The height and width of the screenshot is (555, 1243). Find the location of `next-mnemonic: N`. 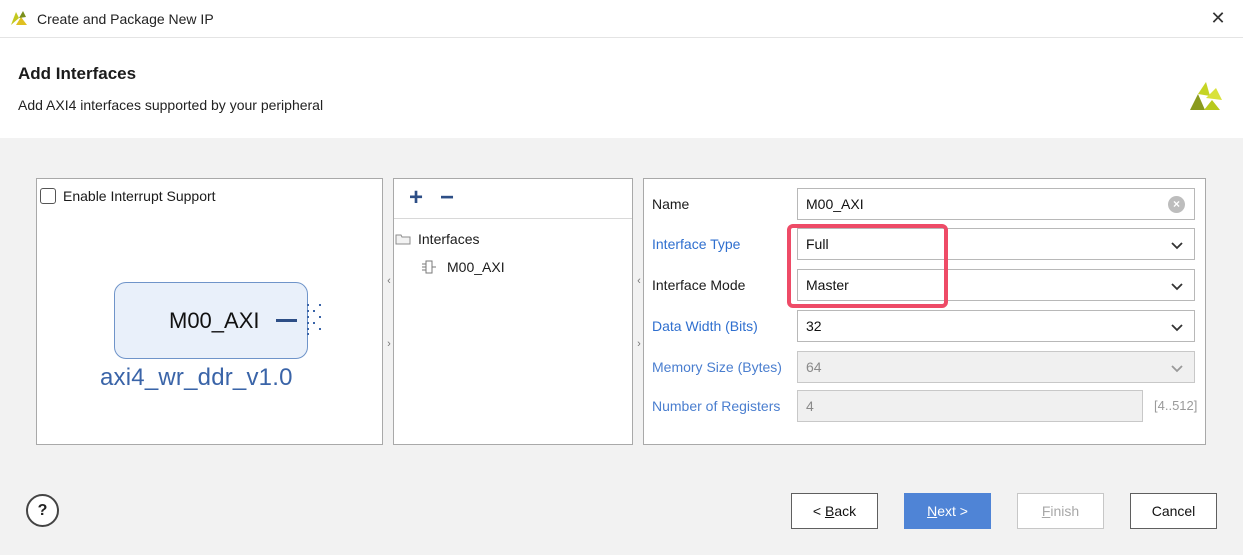

next-mnemonic: N is located at coordinates (932, 511).